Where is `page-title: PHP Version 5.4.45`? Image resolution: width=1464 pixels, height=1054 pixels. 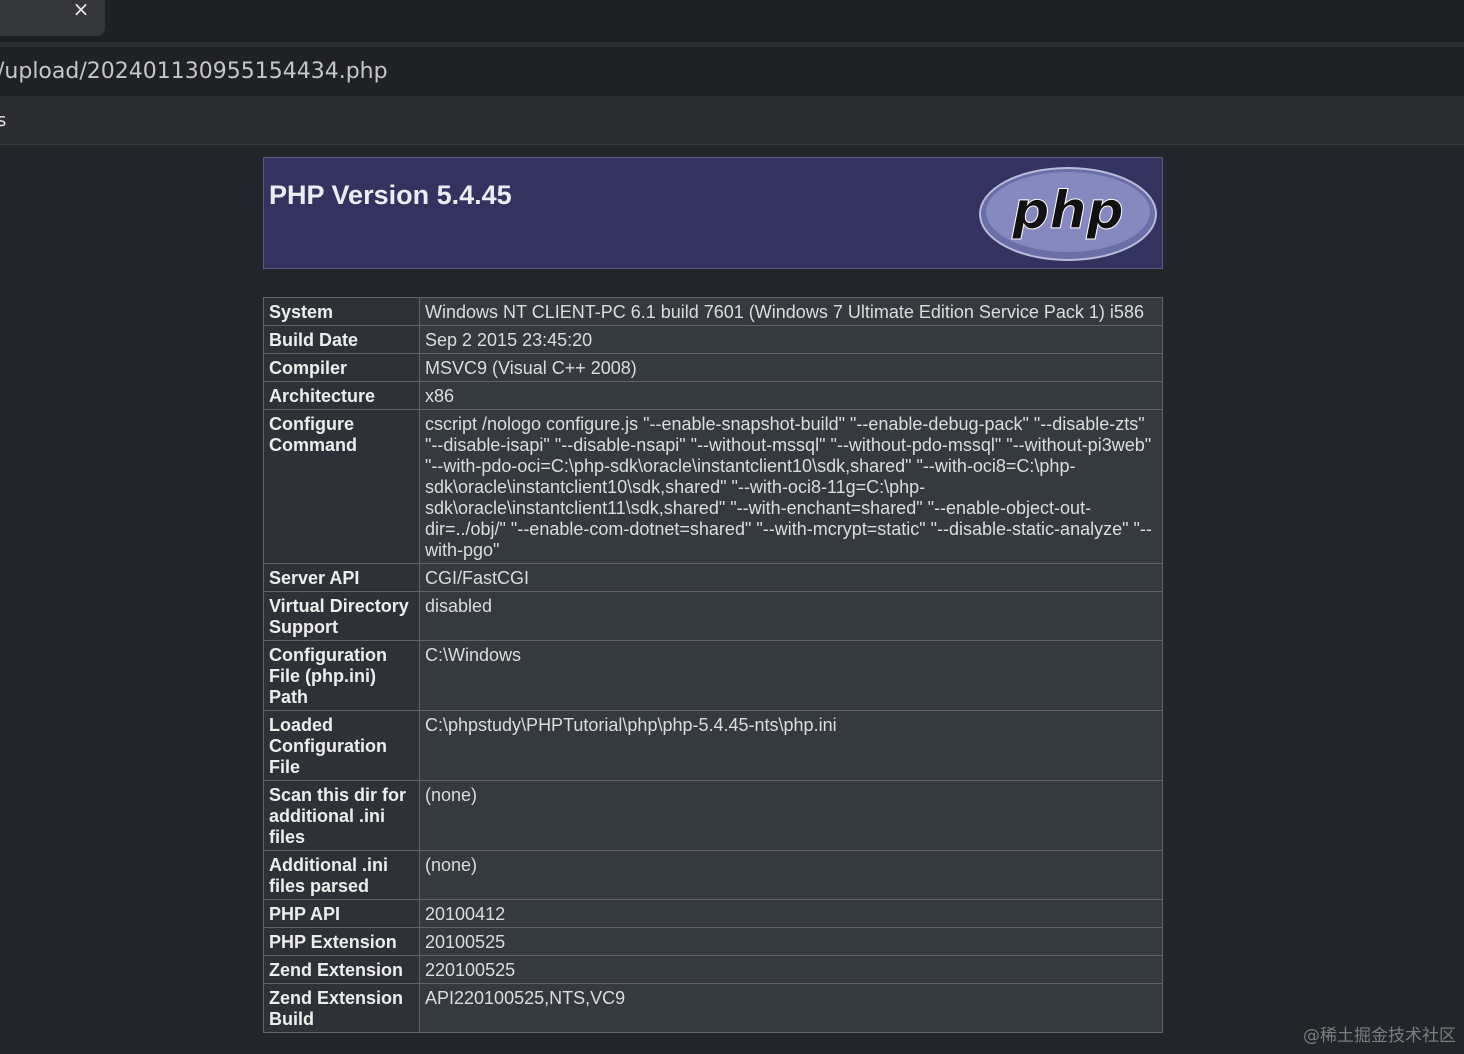 page-title: PHP Version 5.4.45 is located at coordinates (390, 195).